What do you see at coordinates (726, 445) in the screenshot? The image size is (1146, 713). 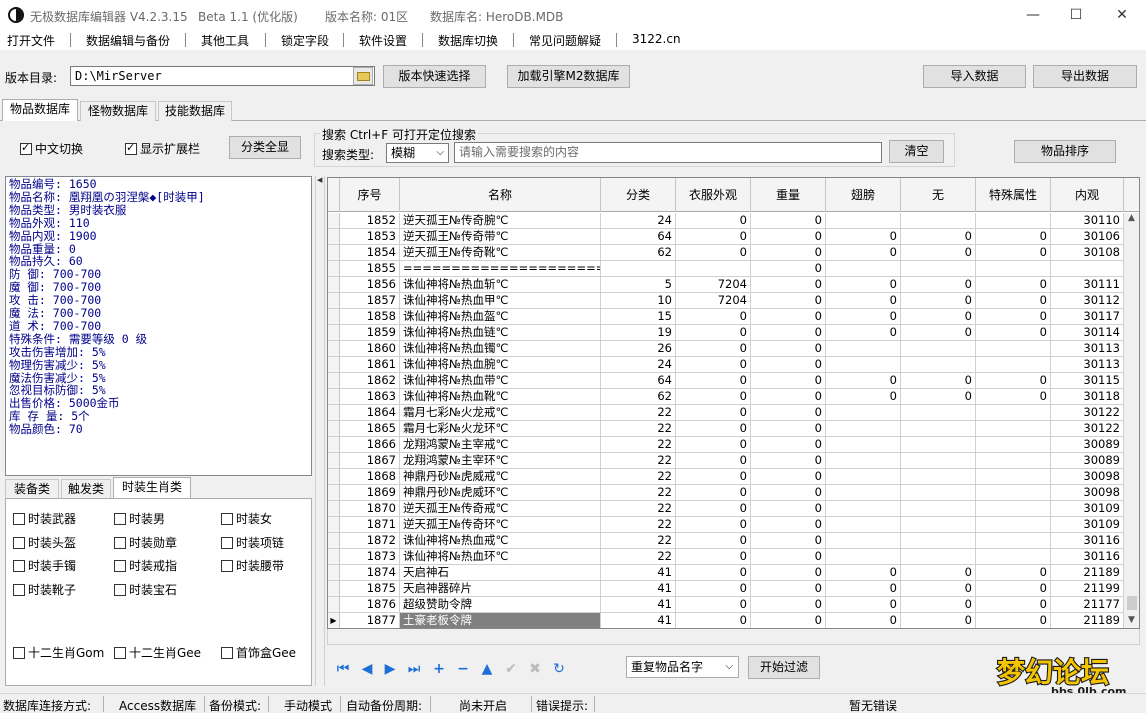 I see `table-row: 1866 龙翔鸿蒙№主宰戒℃ 22 0 0 30089` at bounding box center [726, 445].